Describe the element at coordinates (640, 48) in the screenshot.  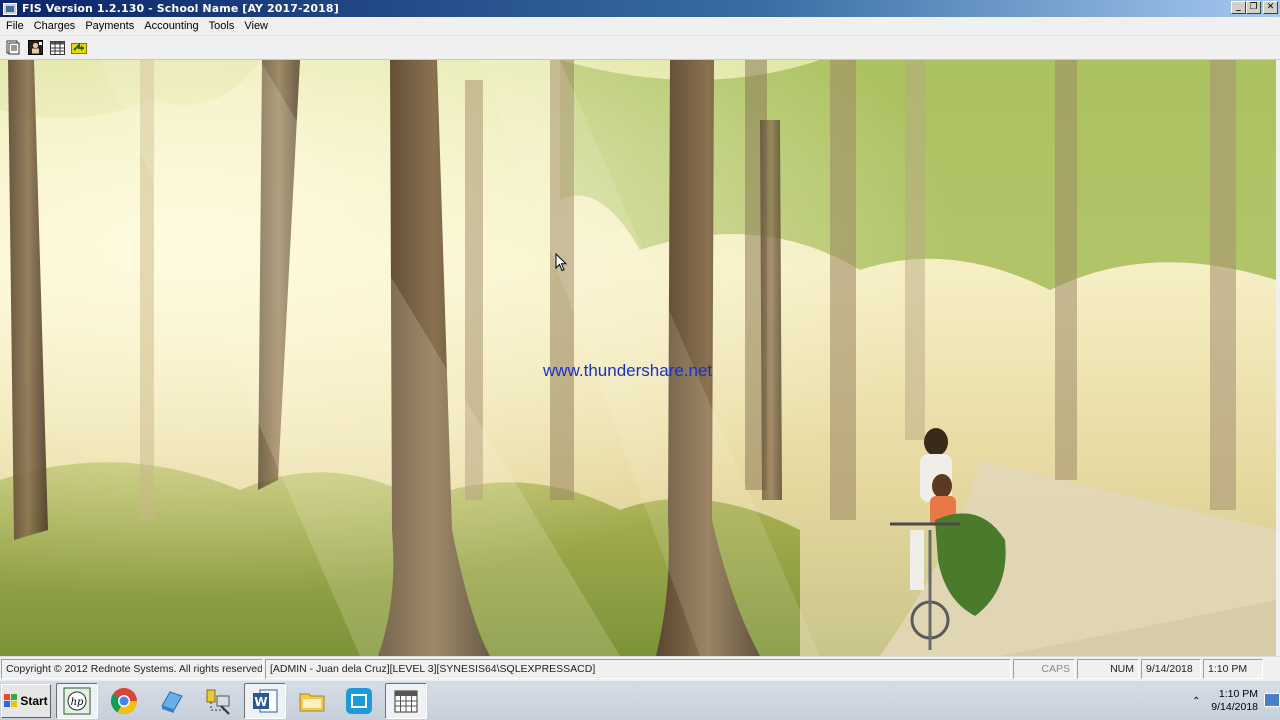
I see `toolbar` at that location.